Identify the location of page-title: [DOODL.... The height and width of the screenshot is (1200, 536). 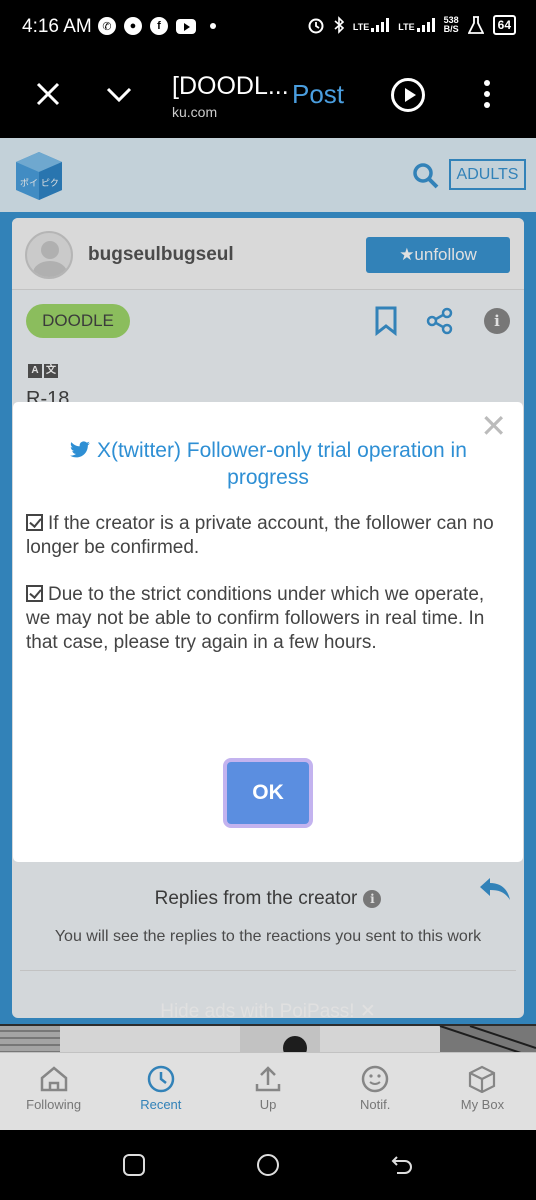
(230, 86).